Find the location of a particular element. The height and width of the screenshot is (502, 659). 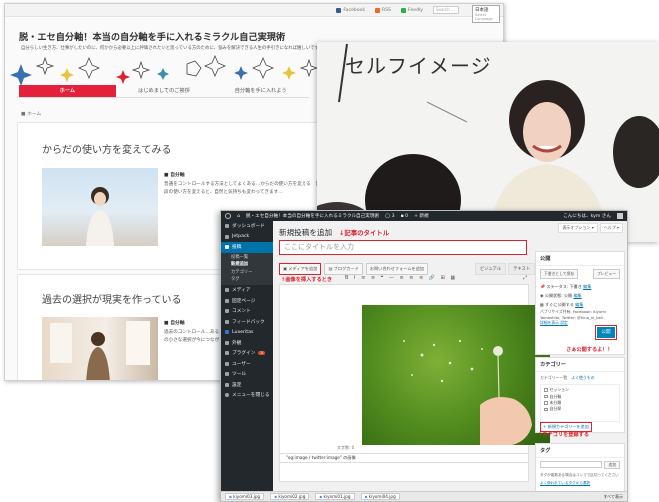

sidebar-item-media: メディア is located at coordinates (247, 290).